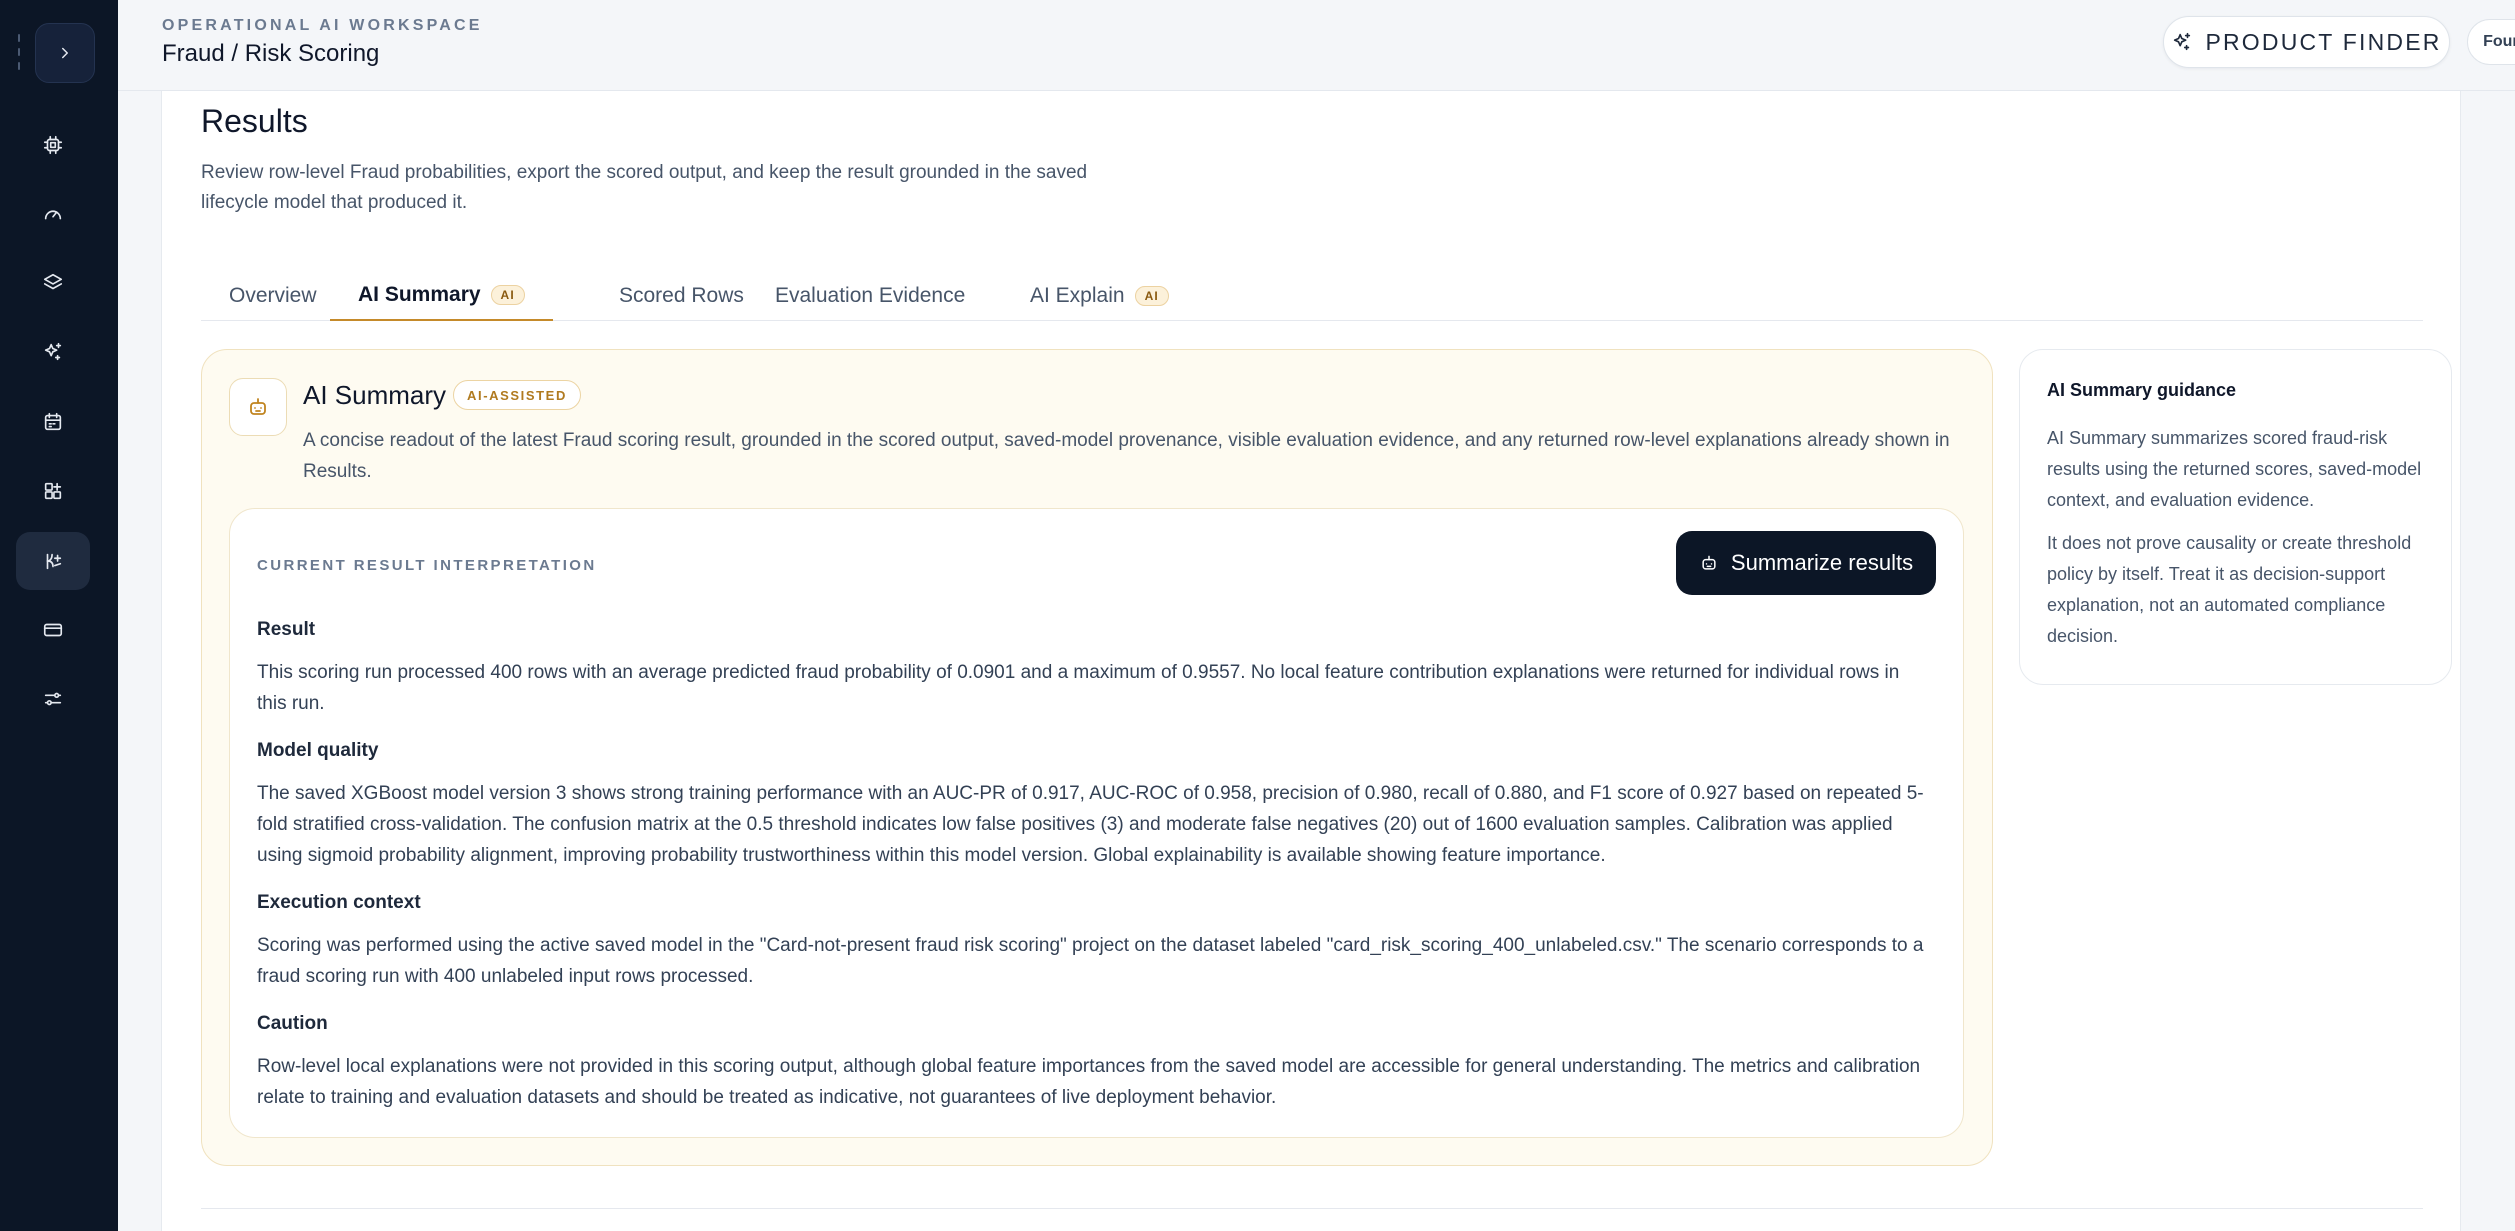 This screenshot has height=1231, width=2515. I want to click on section-heading: Model quality, so click(318, 750).